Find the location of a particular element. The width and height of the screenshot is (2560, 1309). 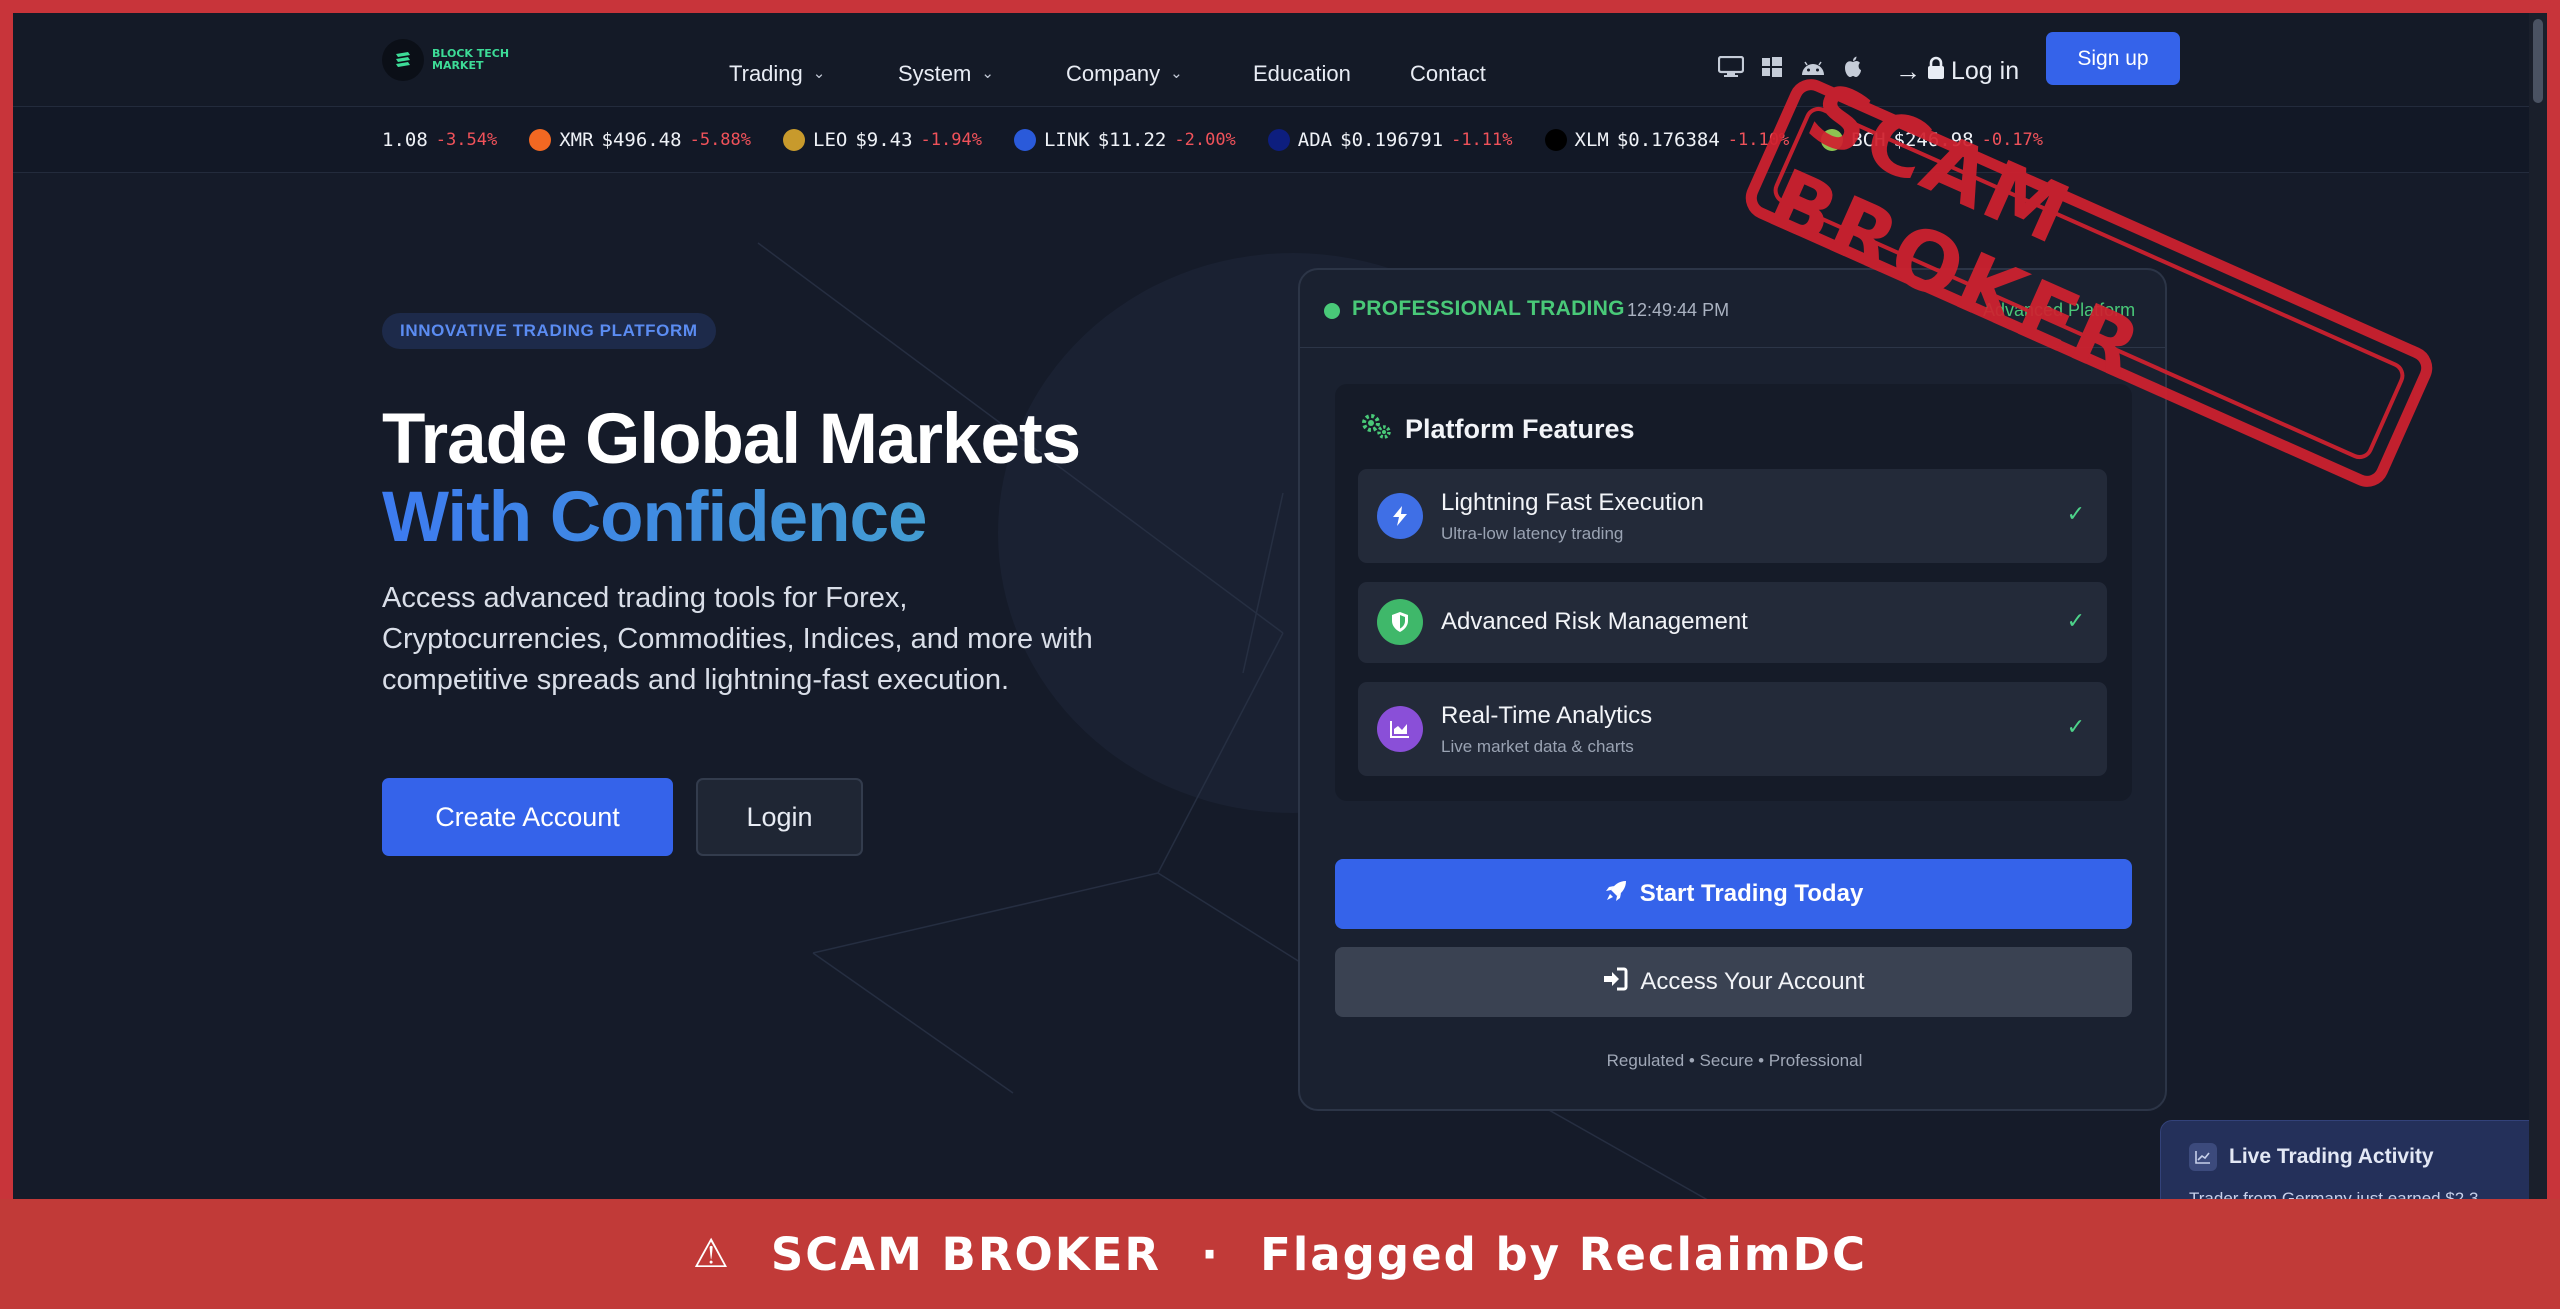

ticker-price: $0.196791 is located at coordinates (1392, 140).